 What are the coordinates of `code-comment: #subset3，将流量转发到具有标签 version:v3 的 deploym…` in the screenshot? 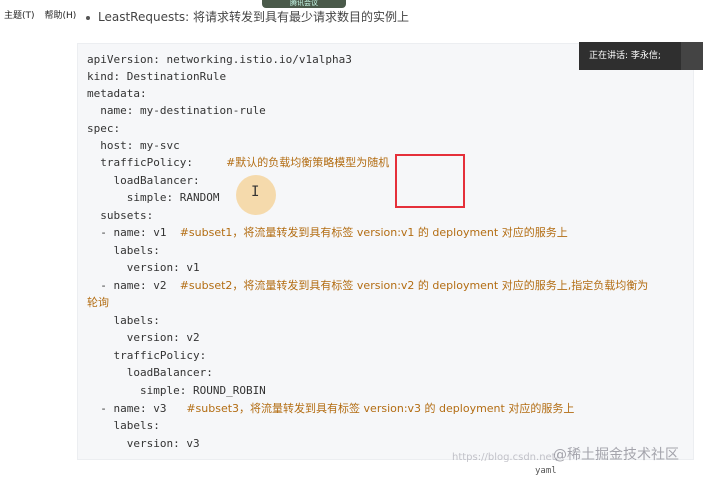 It's located at (380, 408).